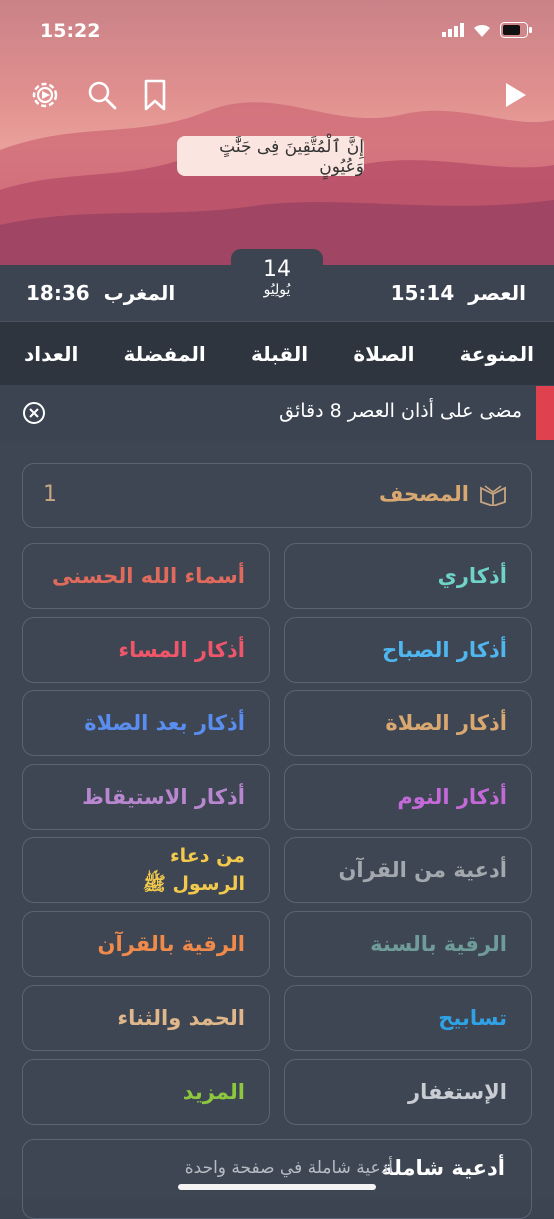  What do you see at coordinates (408, 1018) in the screenshot?
I see `tile-tasbih: تسابيح` at bounding box center [408, 1018].